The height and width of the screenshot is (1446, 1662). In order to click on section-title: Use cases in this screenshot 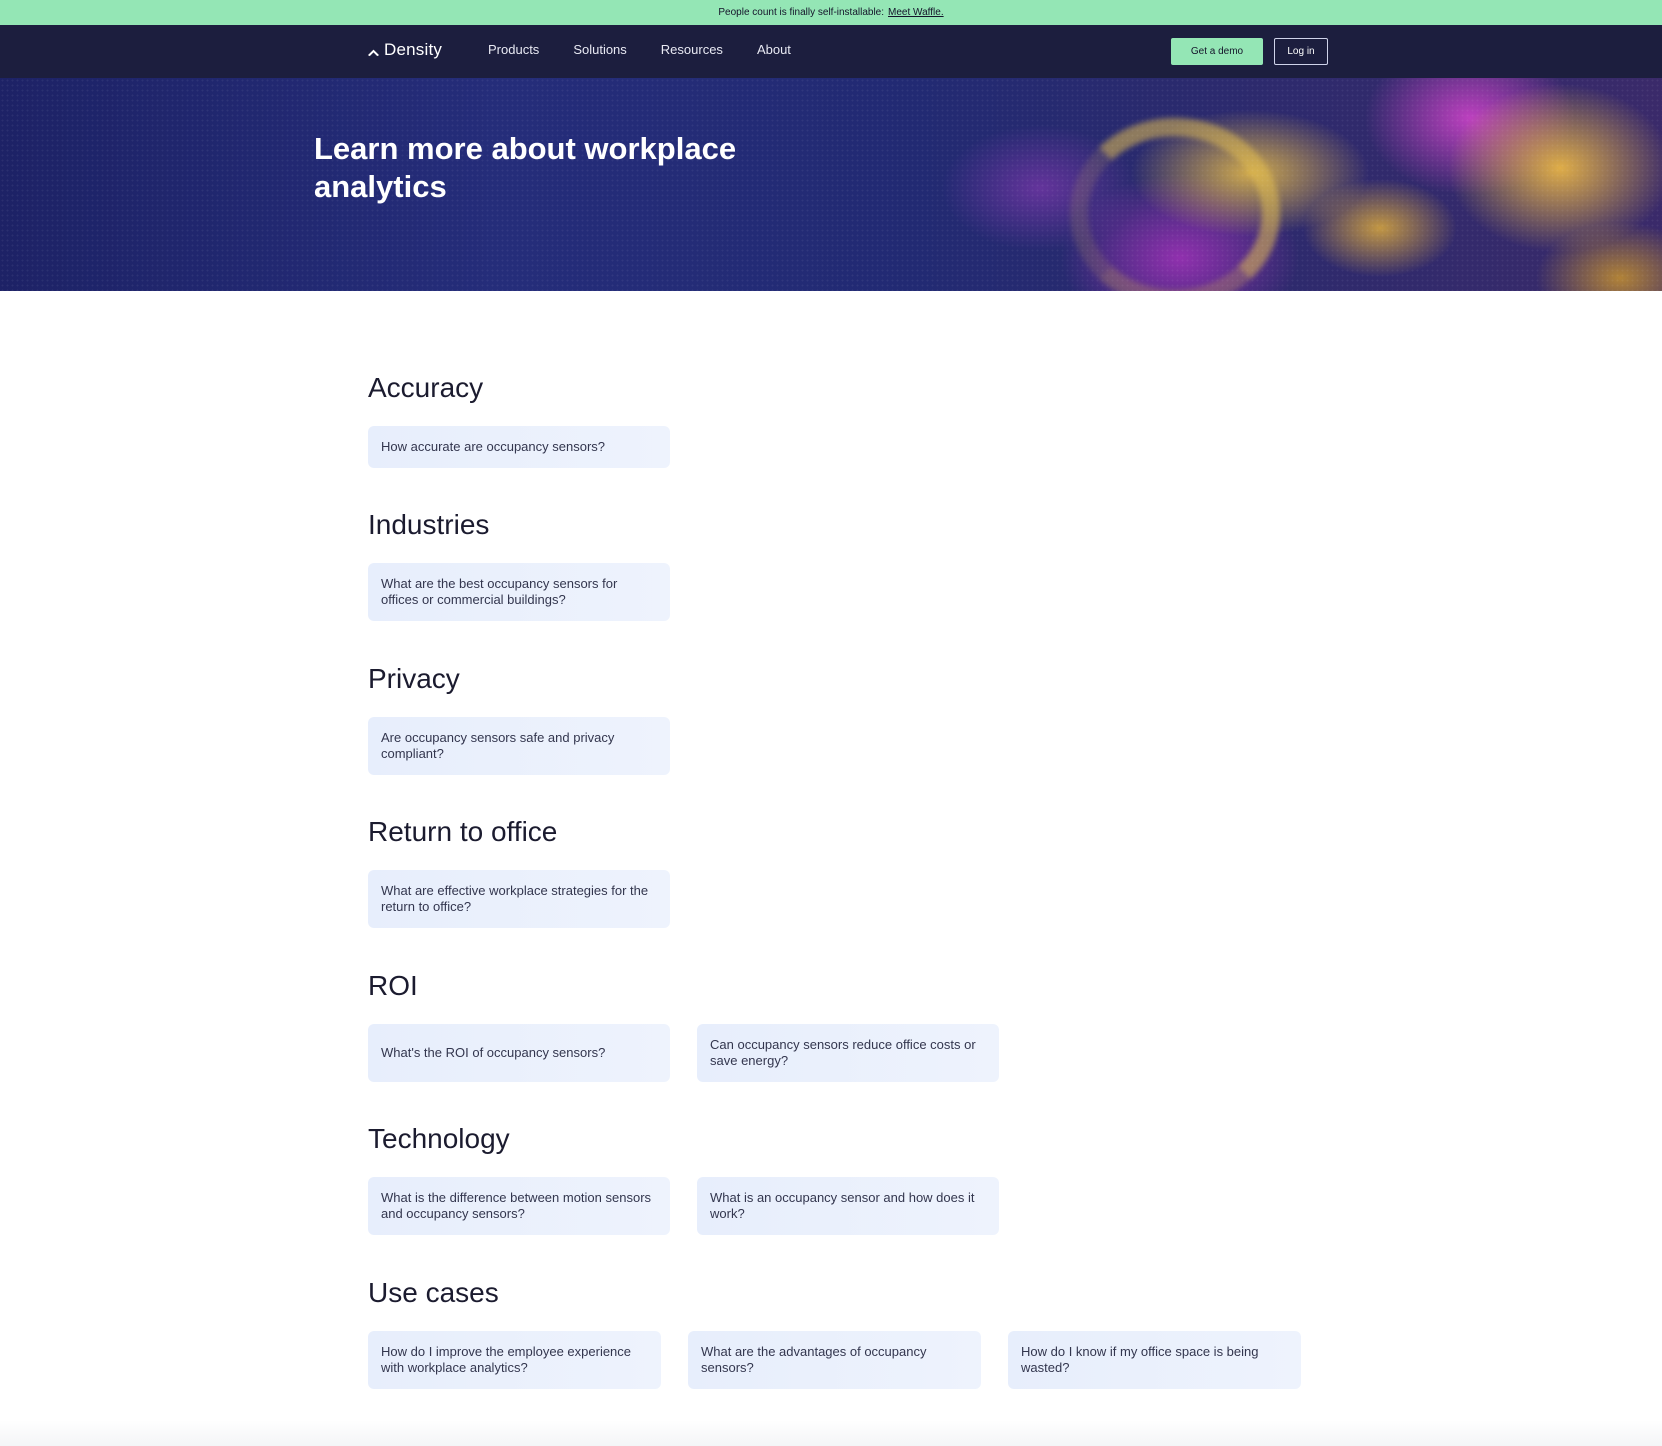, I will do `click(433, 1292)`.